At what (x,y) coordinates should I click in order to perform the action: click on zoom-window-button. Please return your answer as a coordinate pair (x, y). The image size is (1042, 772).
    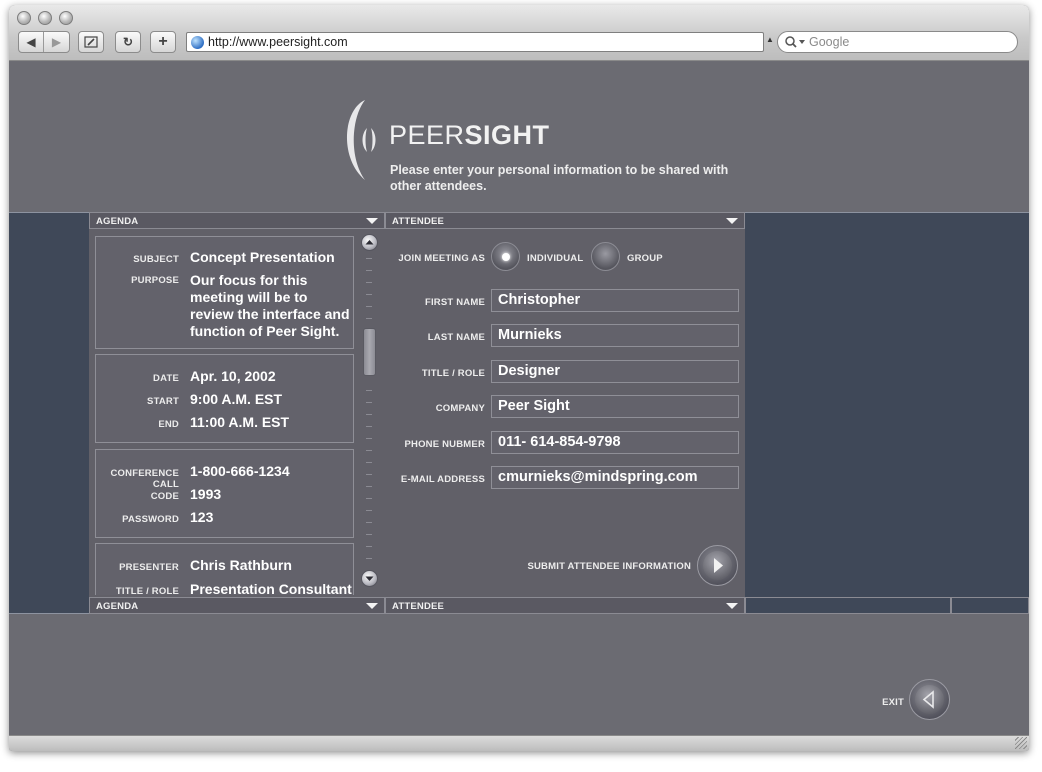
    Looking at the image, I should click on (66, 18).